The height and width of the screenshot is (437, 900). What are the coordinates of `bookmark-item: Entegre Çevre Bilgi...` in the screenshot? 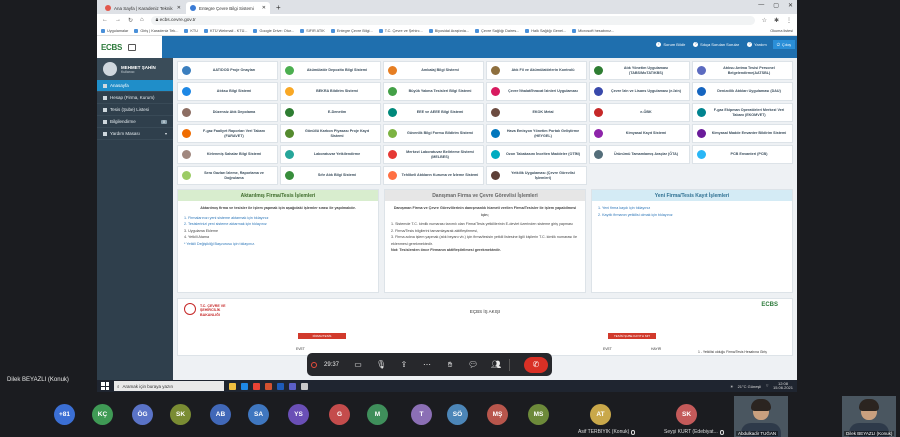 It's located at (351, 30).